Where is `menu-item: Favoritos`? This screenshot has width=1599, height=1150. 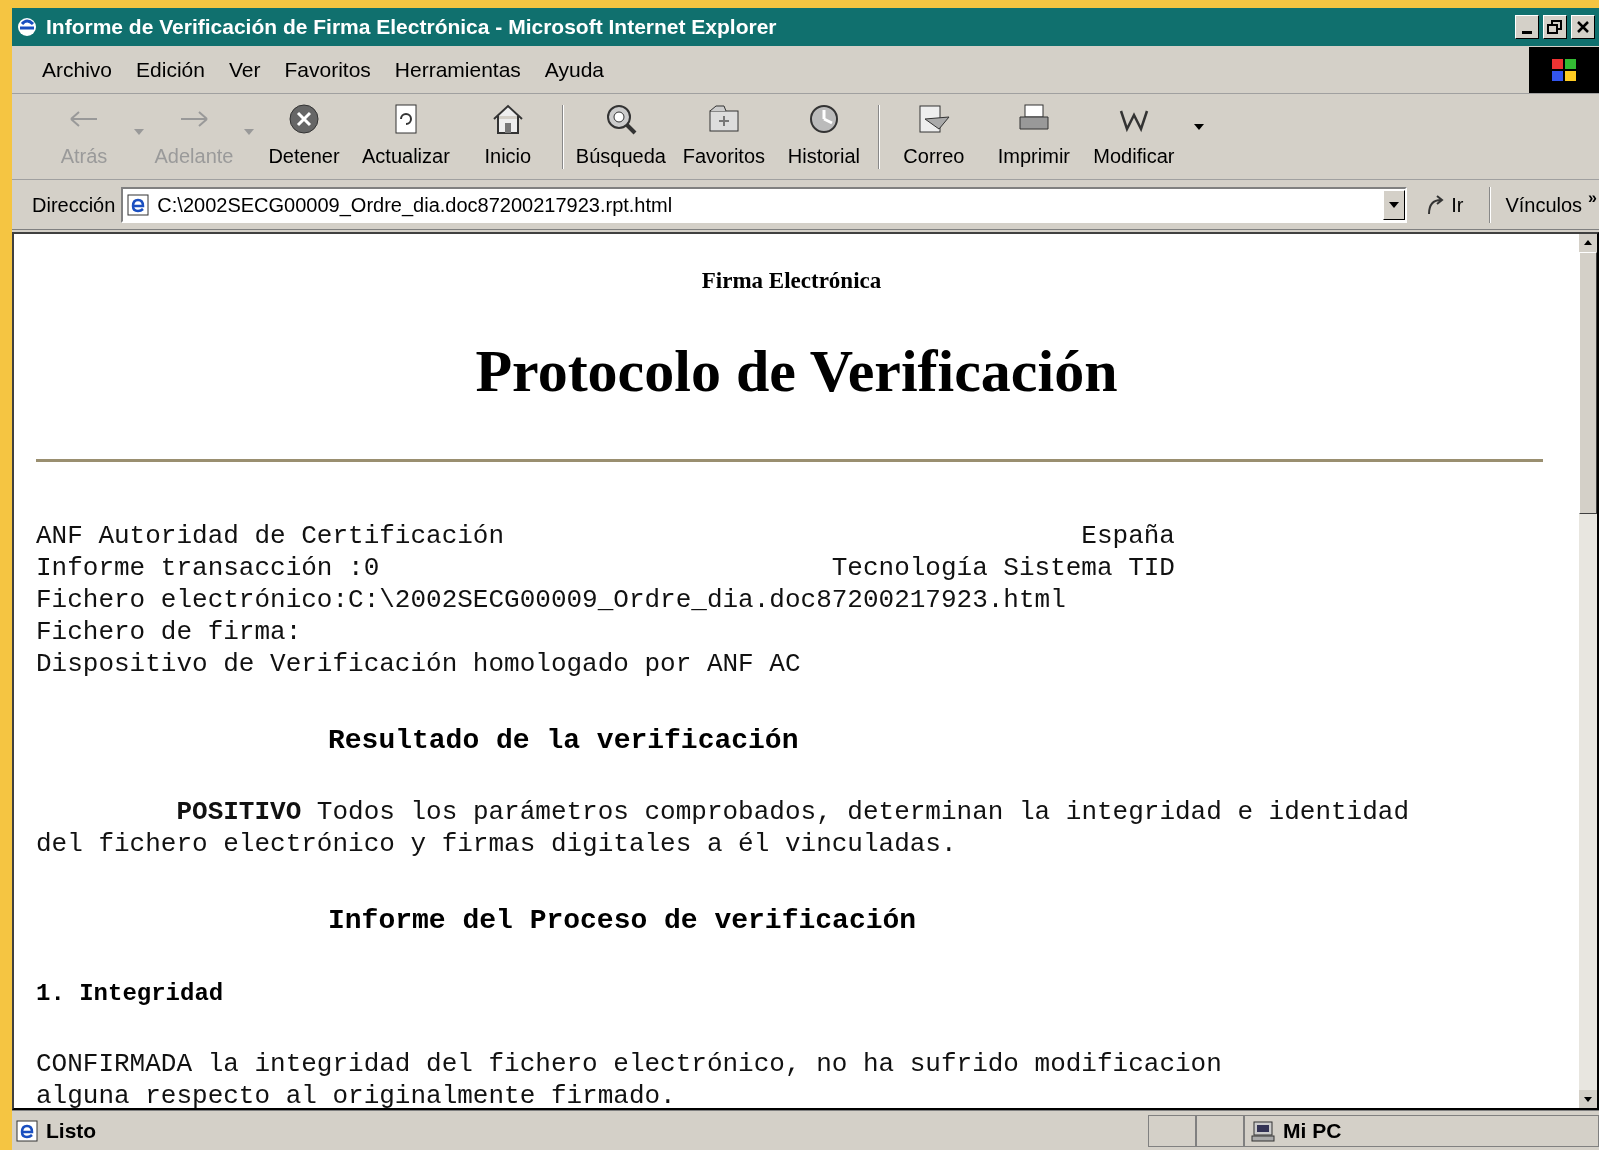 menu-item: Favoritos is located at coordinates (327, 69).